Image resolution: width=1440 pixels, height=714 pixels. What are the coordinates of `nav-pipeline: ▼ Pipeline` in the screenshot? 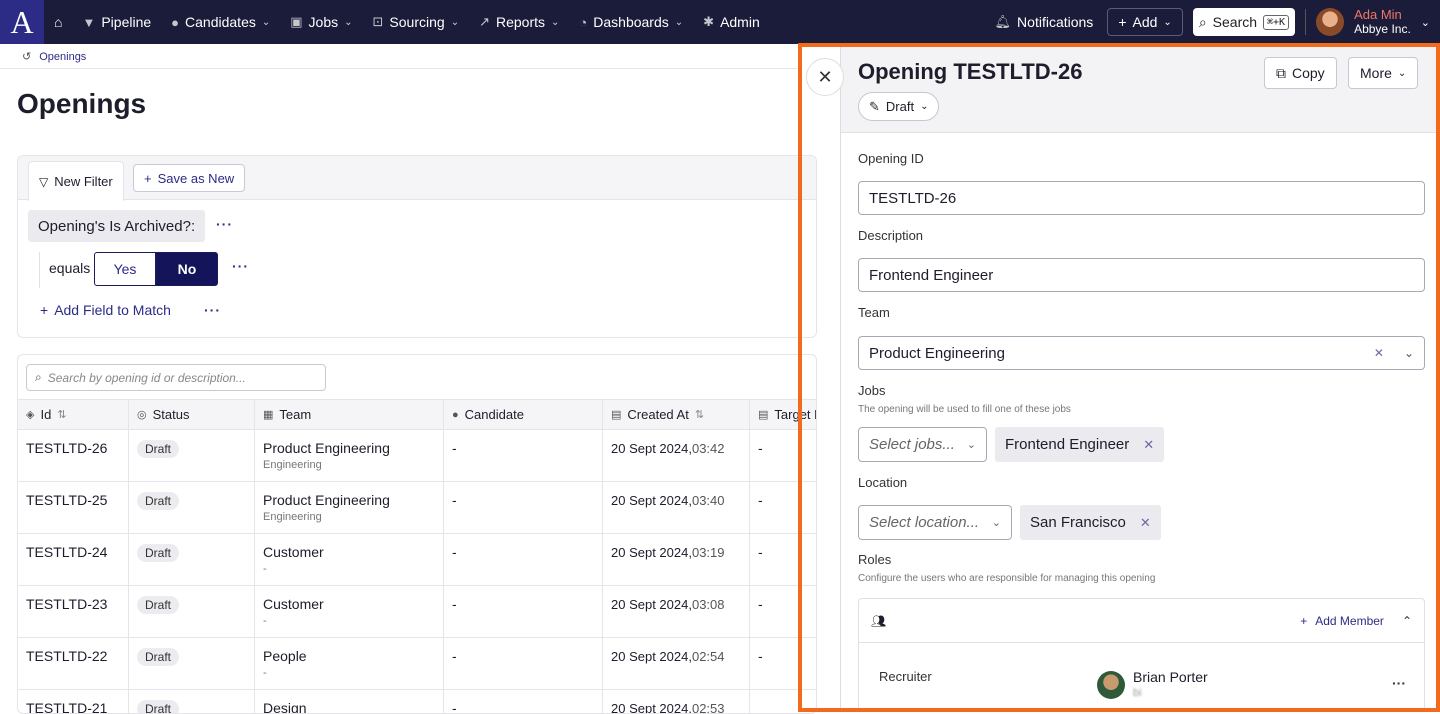 It's located at (116, 22).